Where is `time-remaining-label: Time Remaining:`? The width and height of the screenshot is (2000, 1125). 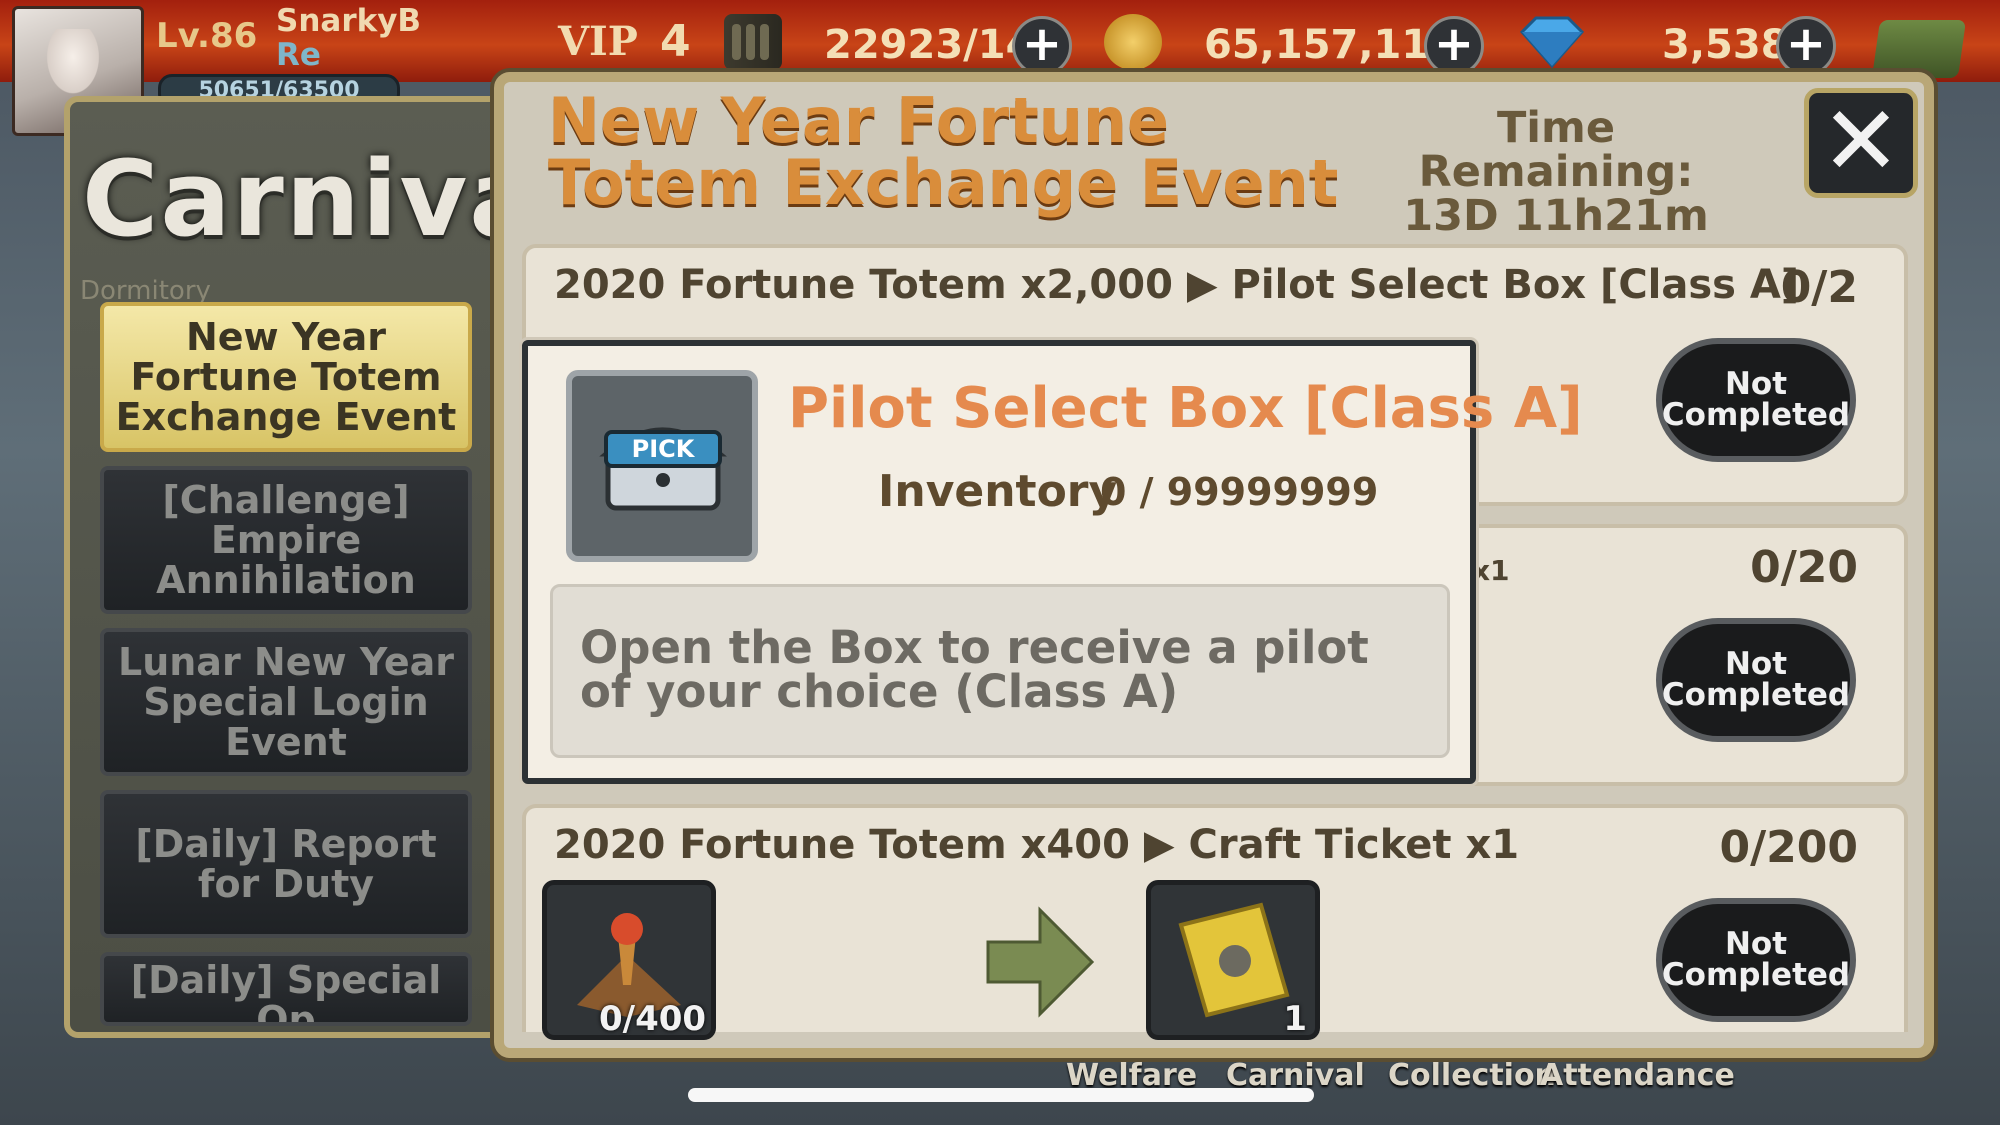 time-remaining-label: Time Remaining: is located at coordinates (1556, 150).